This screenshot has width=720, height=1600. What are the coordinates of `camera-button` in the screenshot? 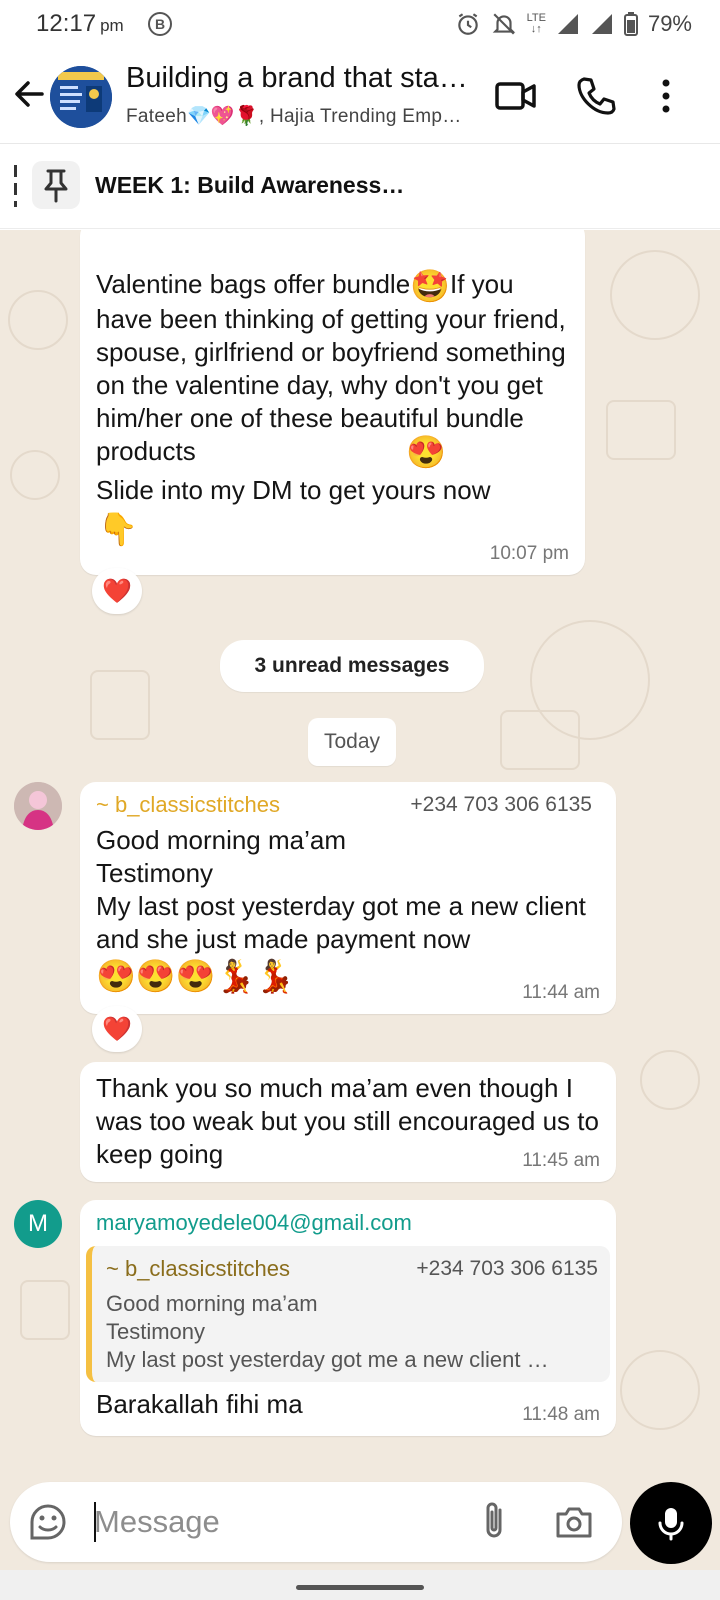 It's located at (574, 1524).